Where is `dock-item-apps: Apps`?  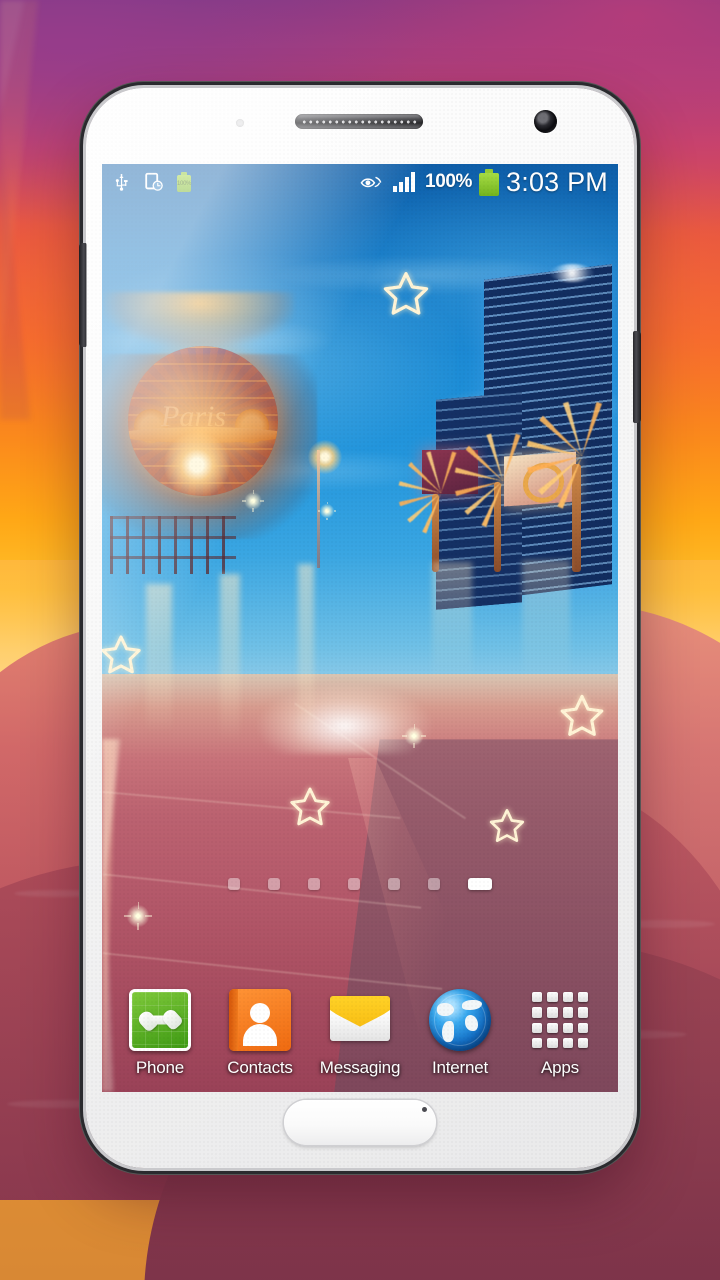
dock-item-apps: Apps is located at coordinates (560, 1033).